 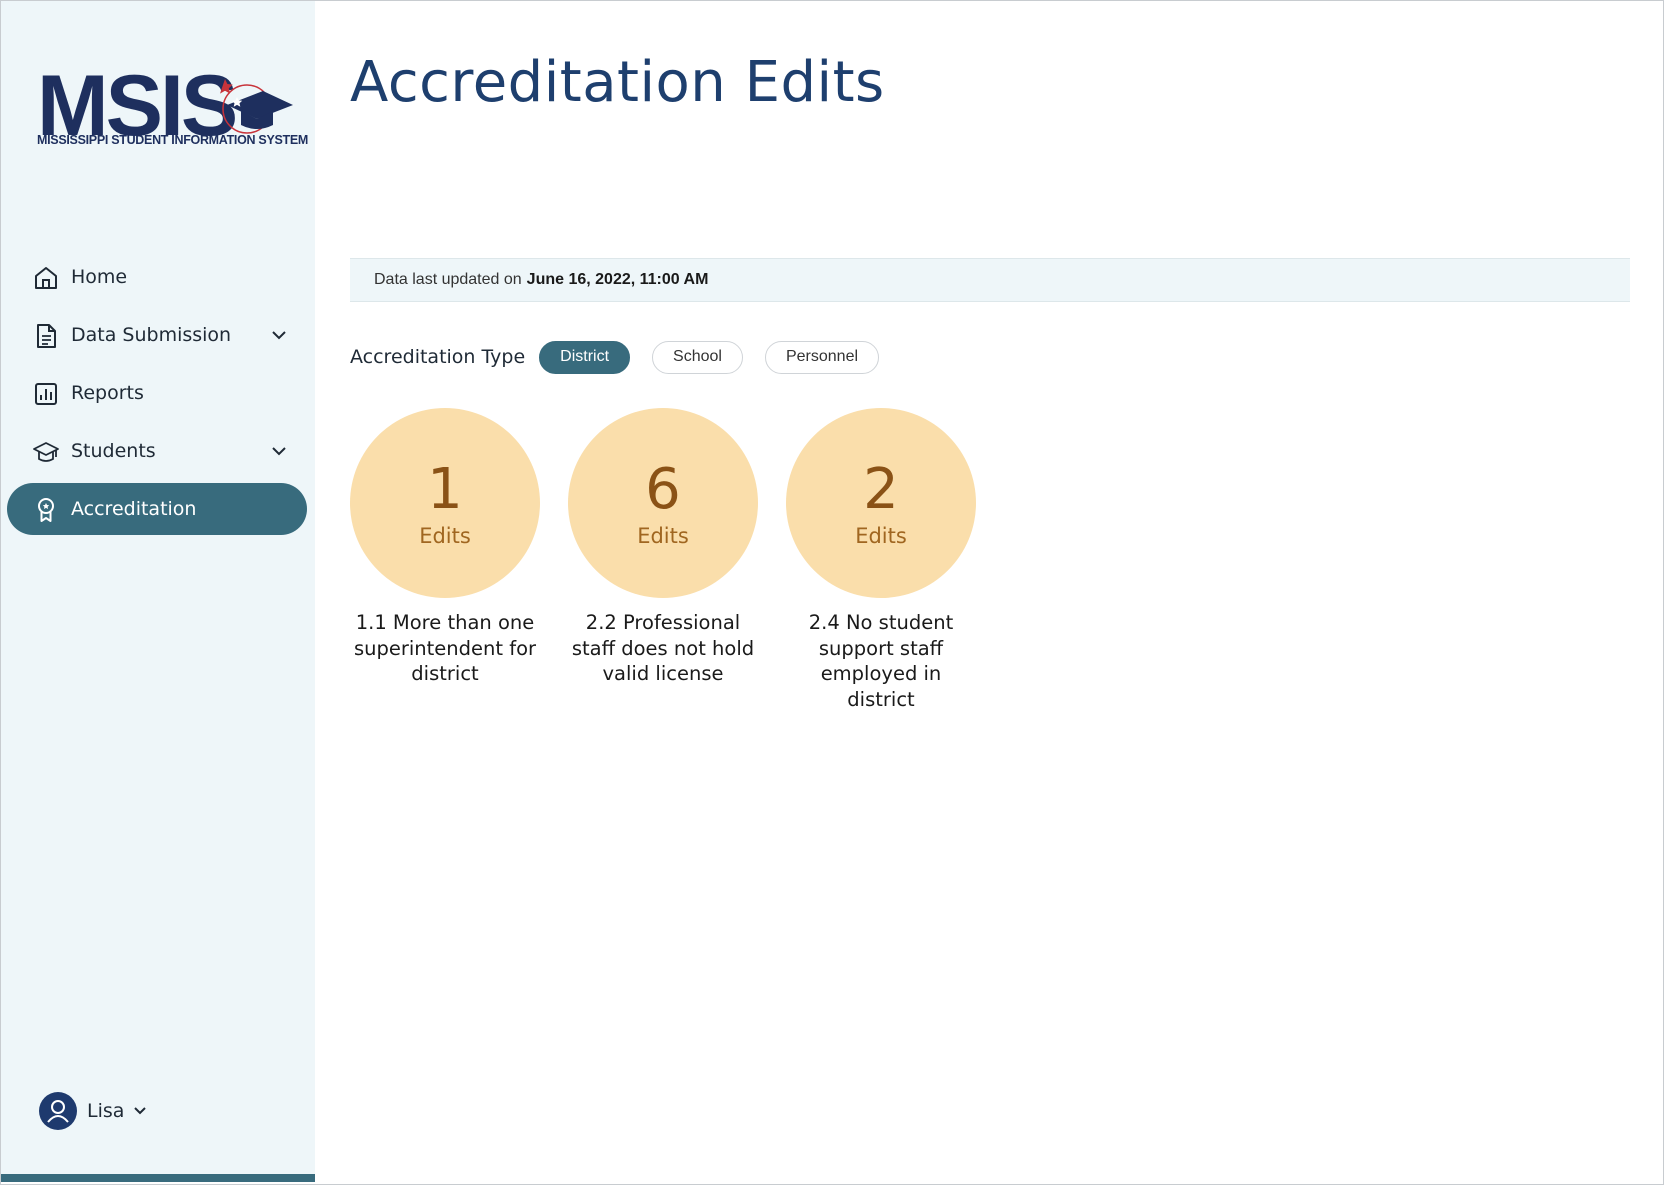 What do you see at coordinates (157, 393) in the screenshot?
I see `sidebar-item-reports: Reports` at bounding box center [157, 393].